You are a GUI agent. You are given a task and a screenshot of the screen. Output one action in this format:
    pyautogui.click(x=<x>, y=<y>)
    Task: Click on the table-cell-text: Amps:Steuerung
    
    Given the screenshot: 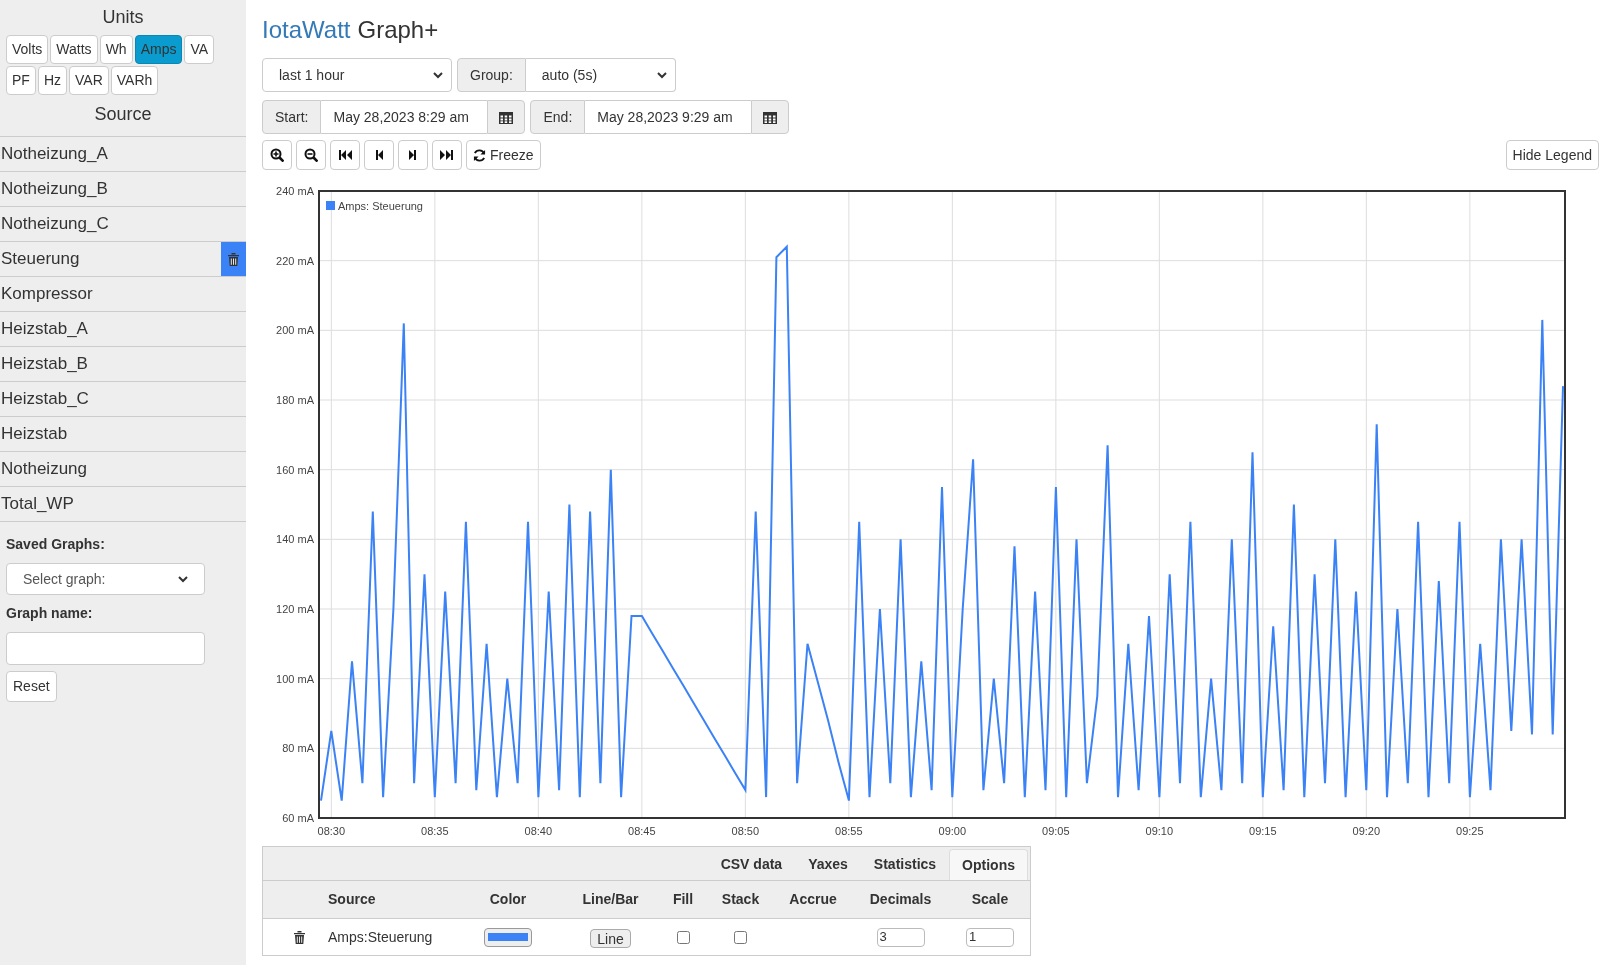 What is the action you would take?
    pyautogui.click(x=380, y=937)
    